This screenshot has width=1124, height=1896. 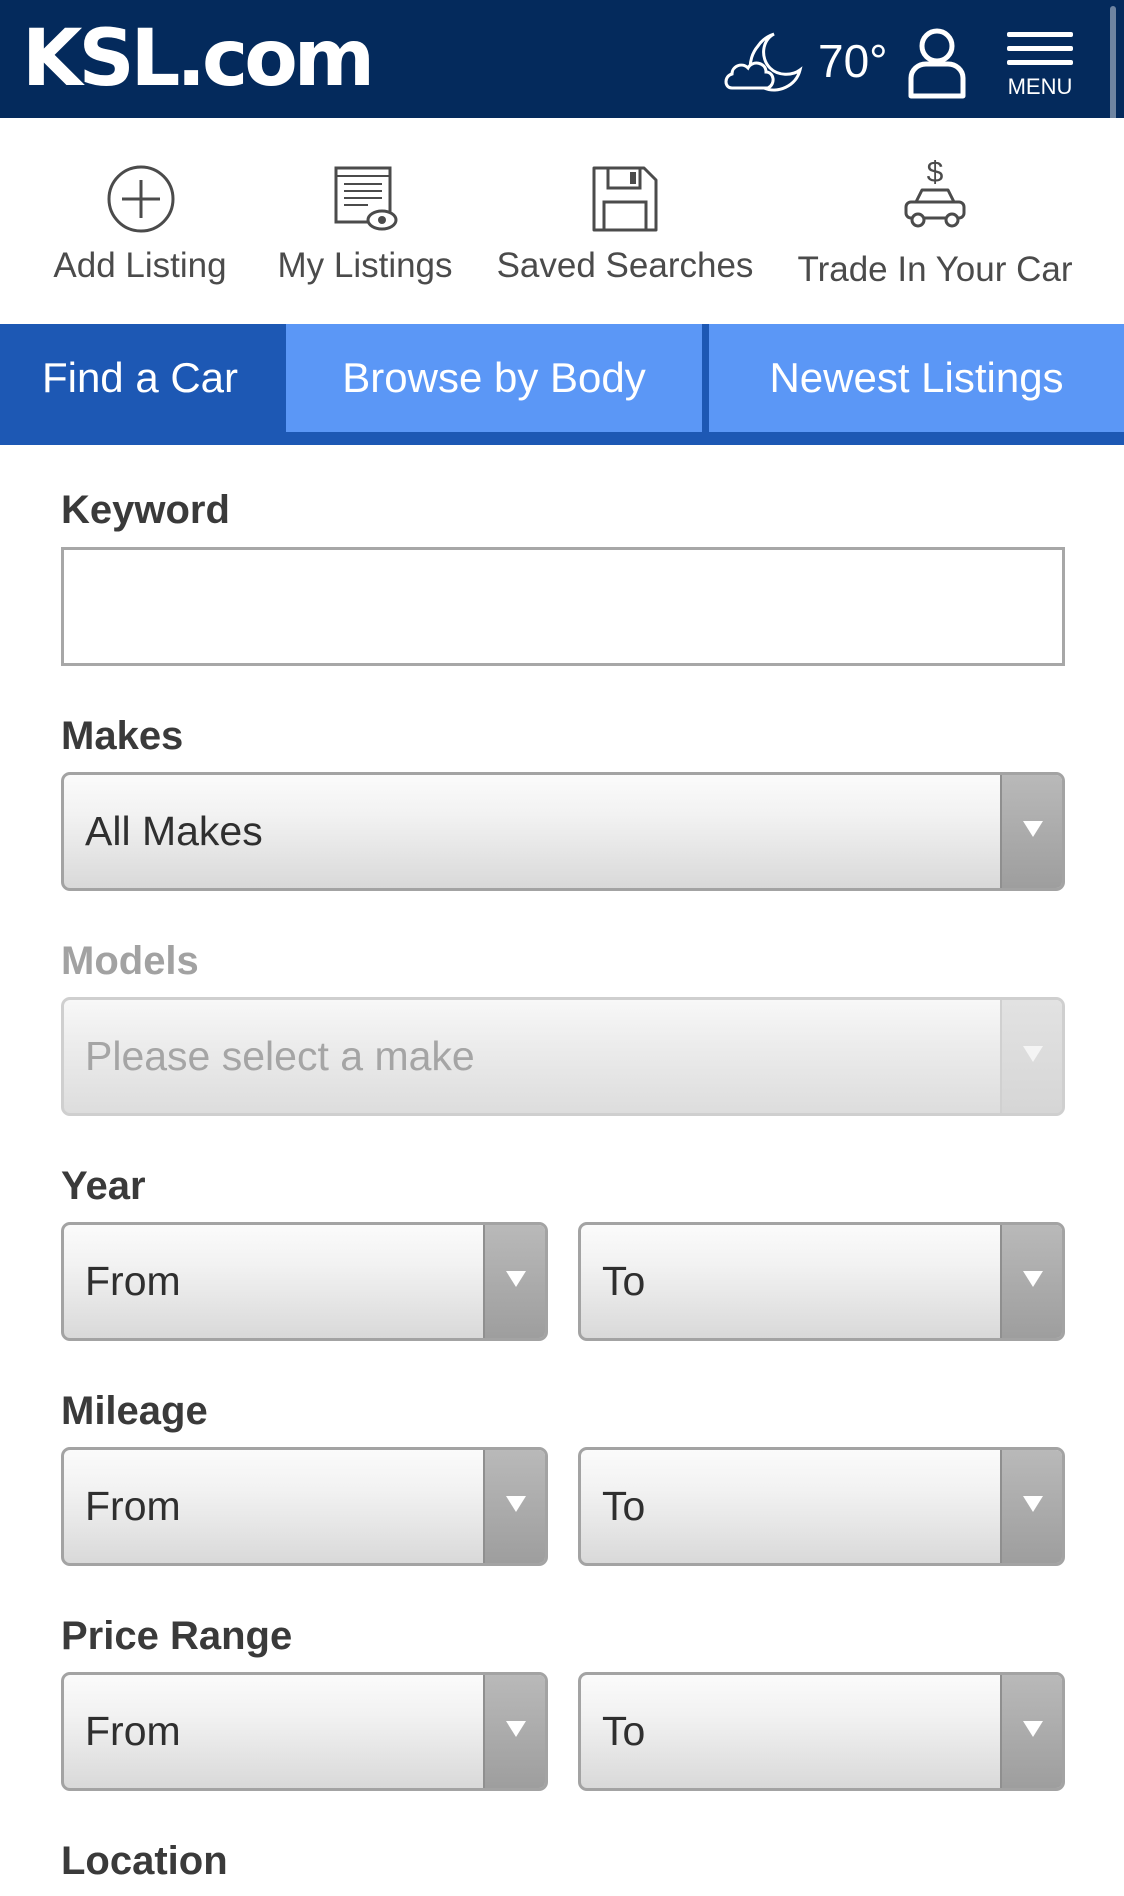 What do you see at coordinates (494, 378) in the screenshot?
I see `tab-browse-by-body: Browse by Body` at bounding box center [494, 378].